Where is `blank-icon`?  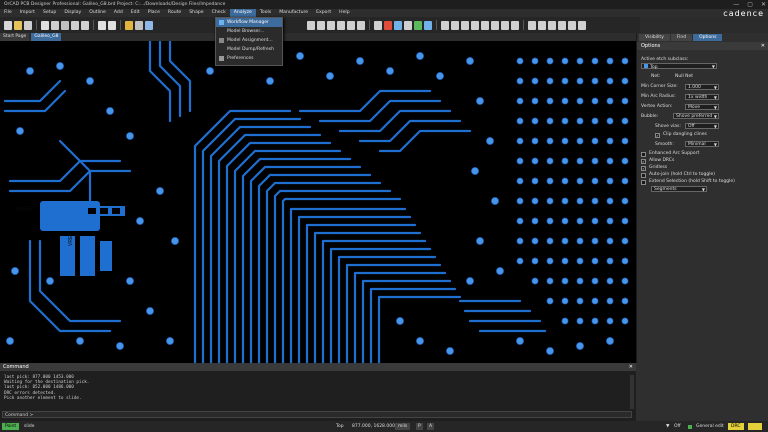
blank-icon is located at coordinates (221, 31).